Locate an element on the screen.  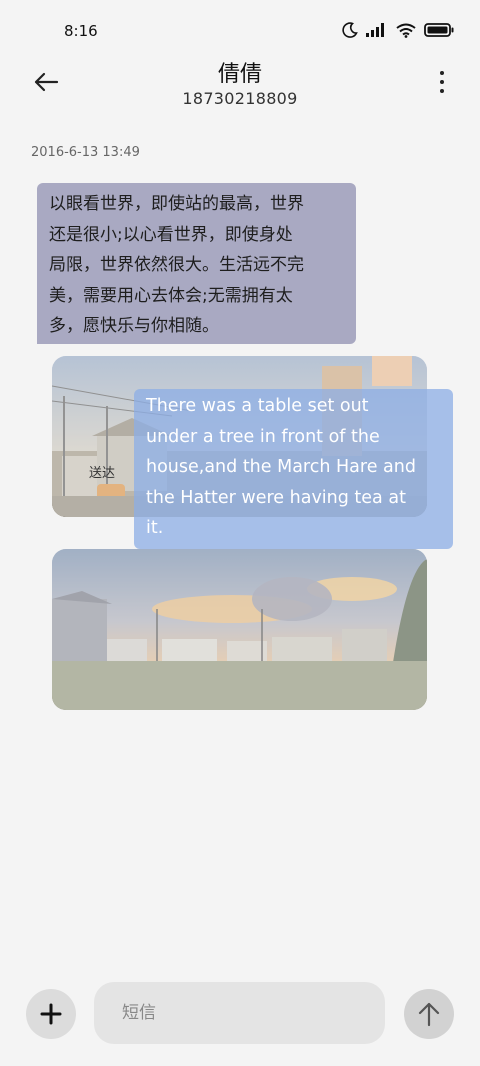
message-line: the Hatter were having tea at is located at coordinates (276, 497).